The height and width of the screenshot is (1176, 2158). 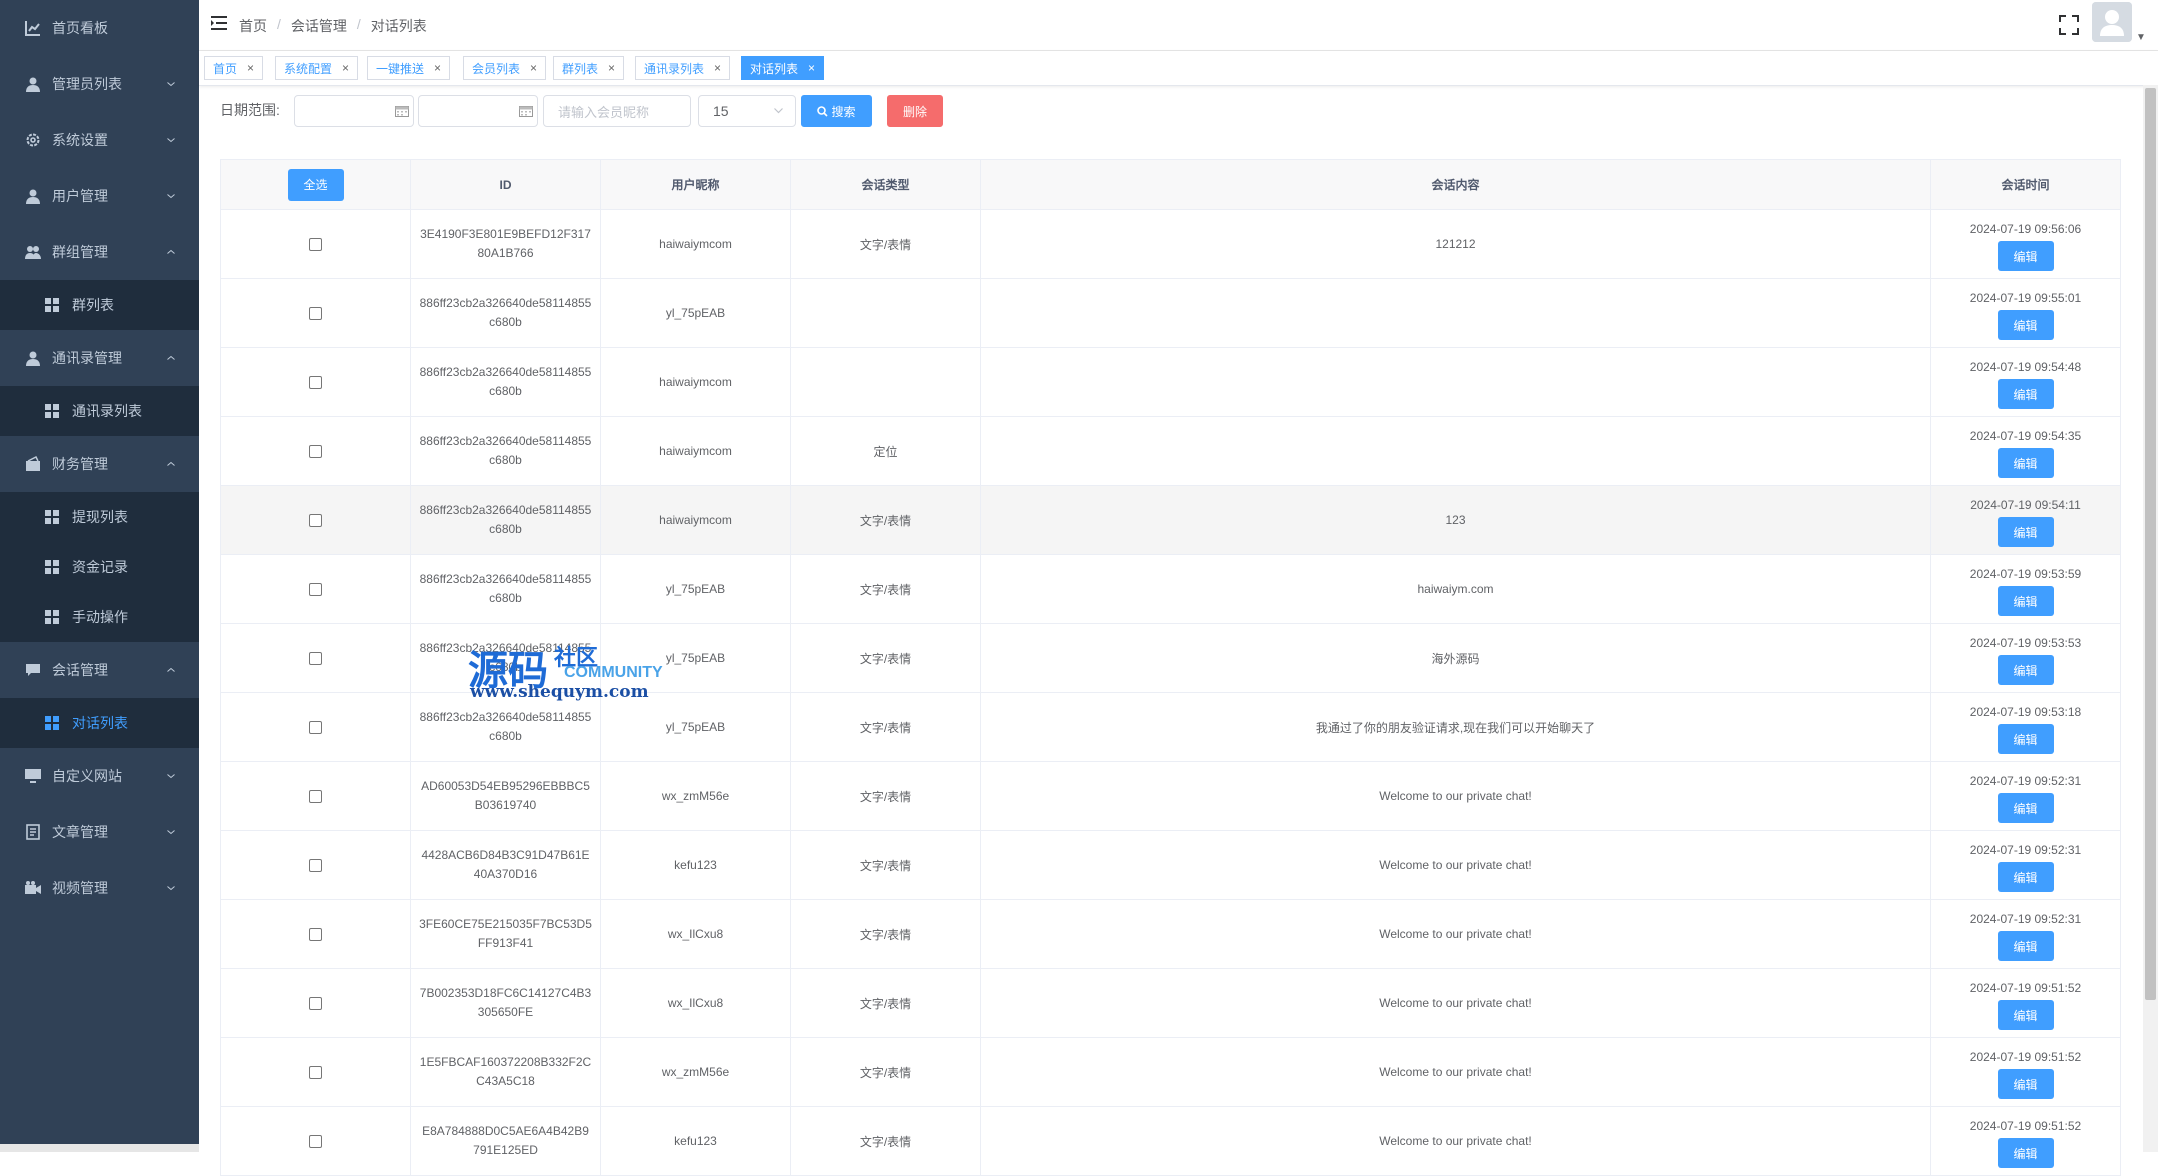 I want to click on tag-3: 会员列表 ×, so click(x=505, y=68).